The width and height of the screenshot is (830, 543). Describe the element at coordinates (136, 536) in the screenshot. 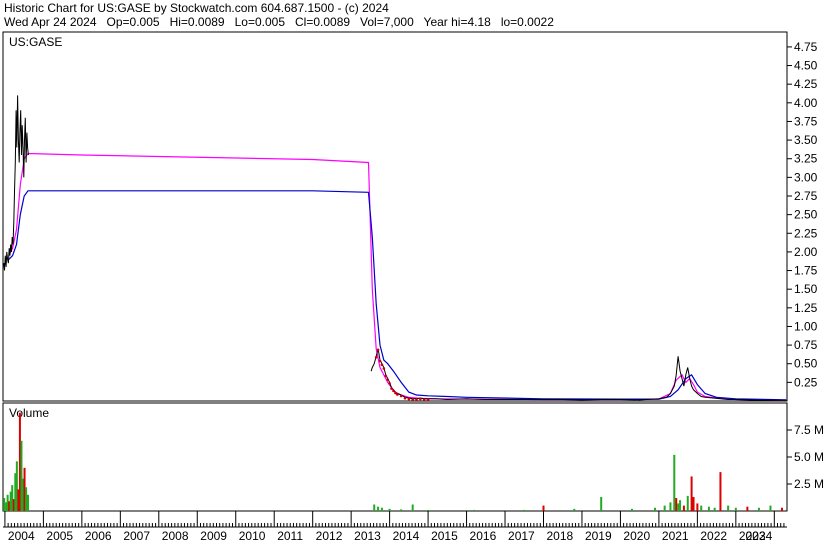

I see `year-tick-label: 2007` at that location.